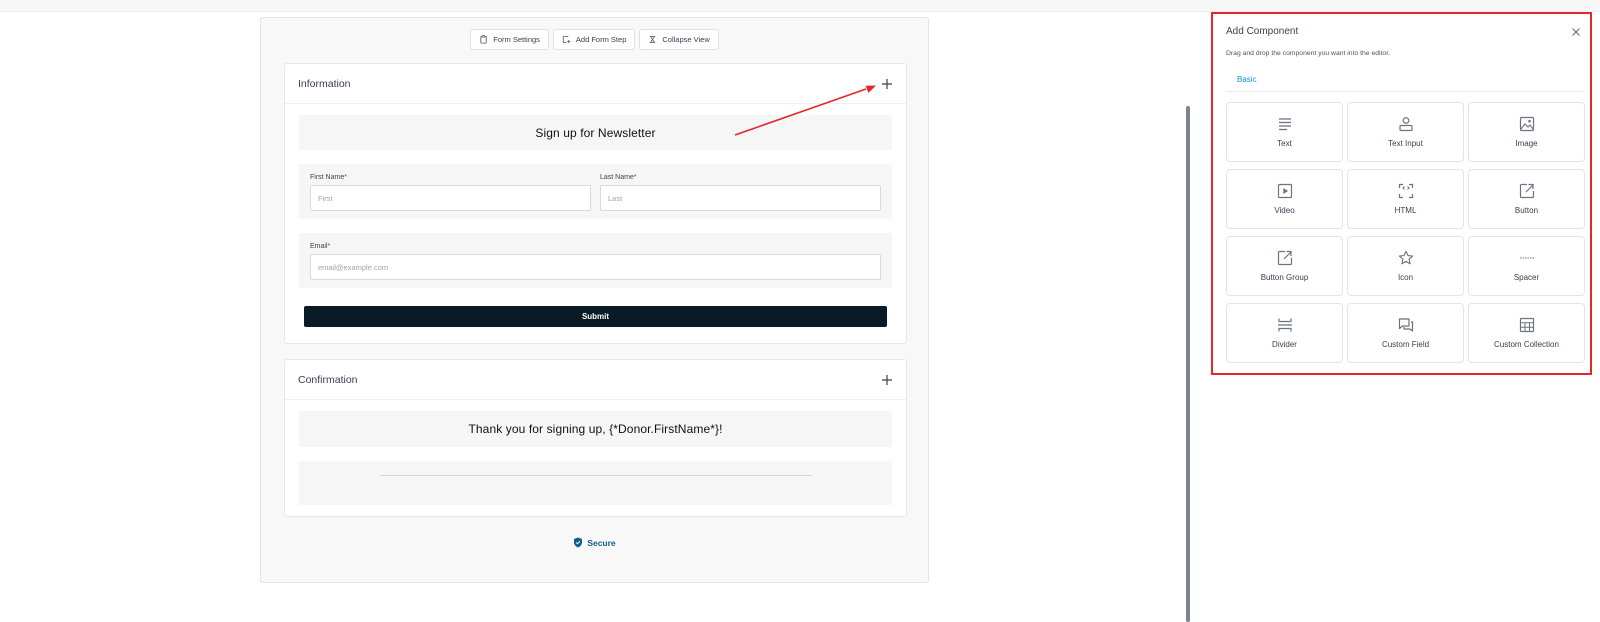 Image resolution: width=1600 pixels, height=622 pixels. Describe the element at coordinates (1405, 191) in the screenshot. I see `html-icon` at that location.